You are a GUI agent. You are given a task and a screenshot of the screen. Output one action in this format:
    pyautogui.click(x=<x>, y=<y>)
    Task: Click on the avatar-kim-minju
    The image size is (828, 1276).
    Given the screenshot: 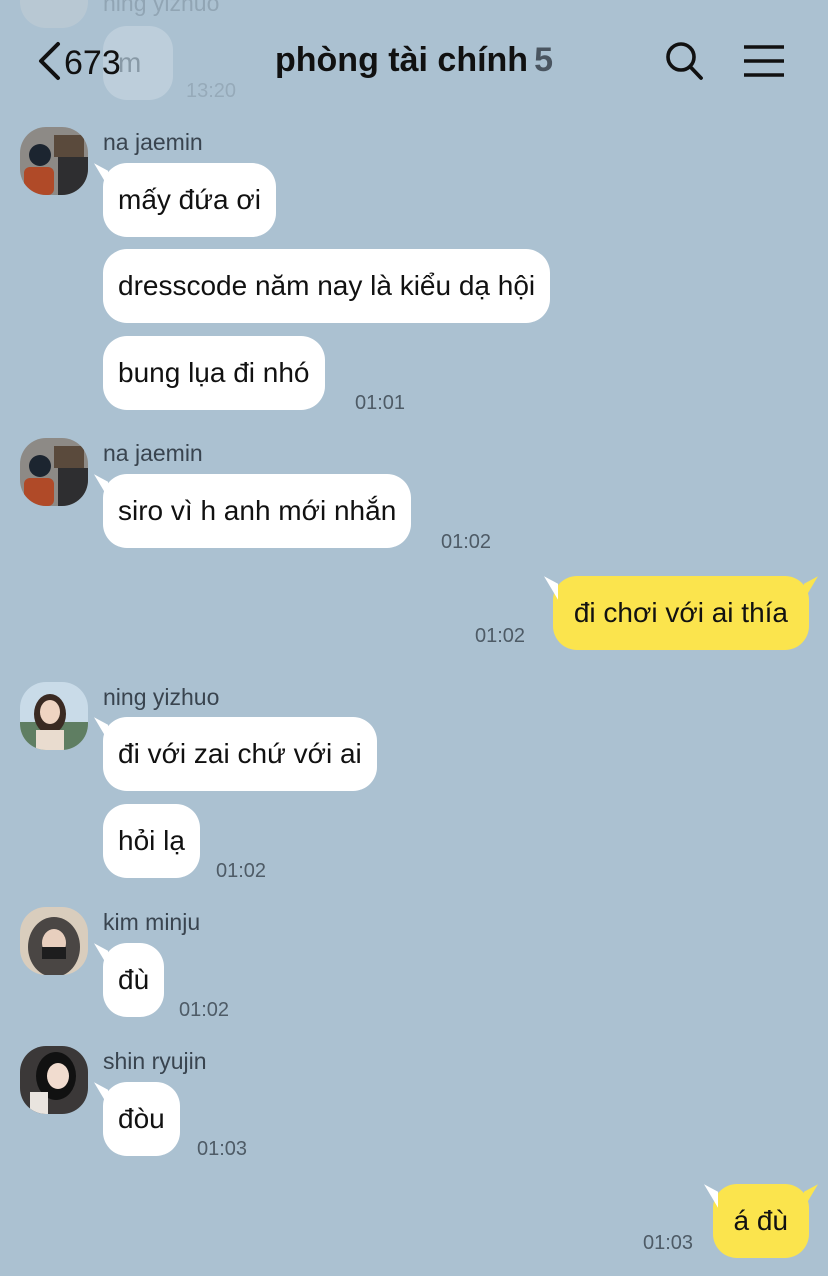 What is the action you would take?
    pyautogui.click(x=54, y=941)
    